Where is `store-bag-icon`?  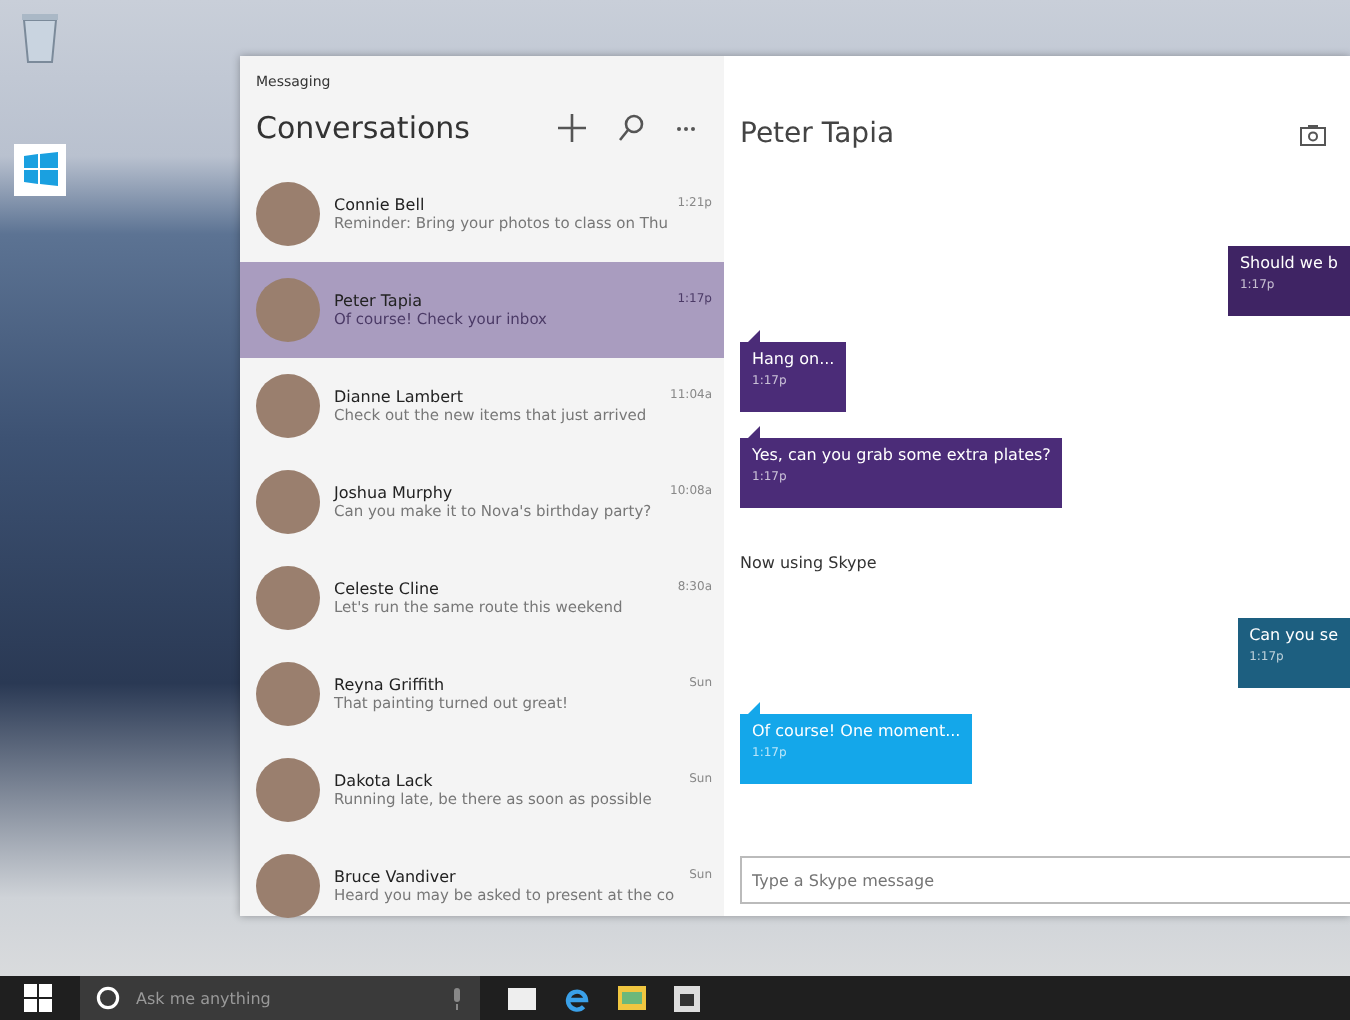
store-bag-icon is located at coordinates (687, 998).